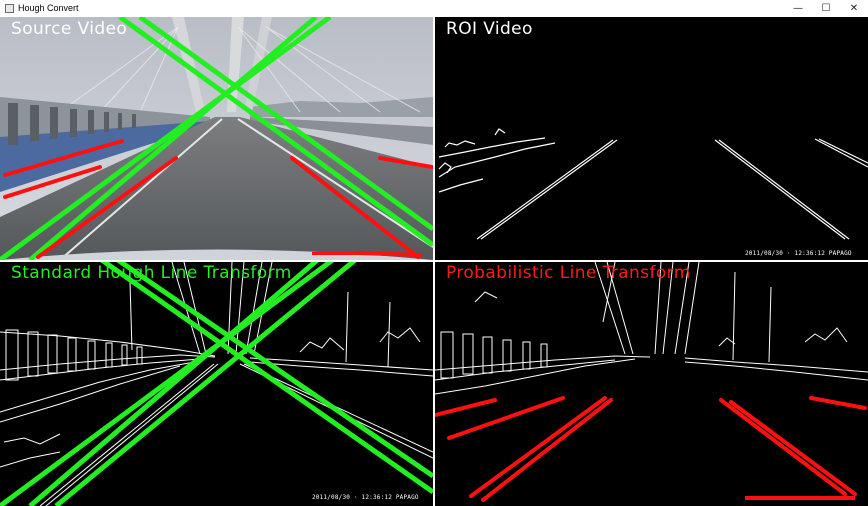  I want to click on timestamp-overlay: 2011/08/30 · 12:36:12 PAPAGO, so click(798, 253).